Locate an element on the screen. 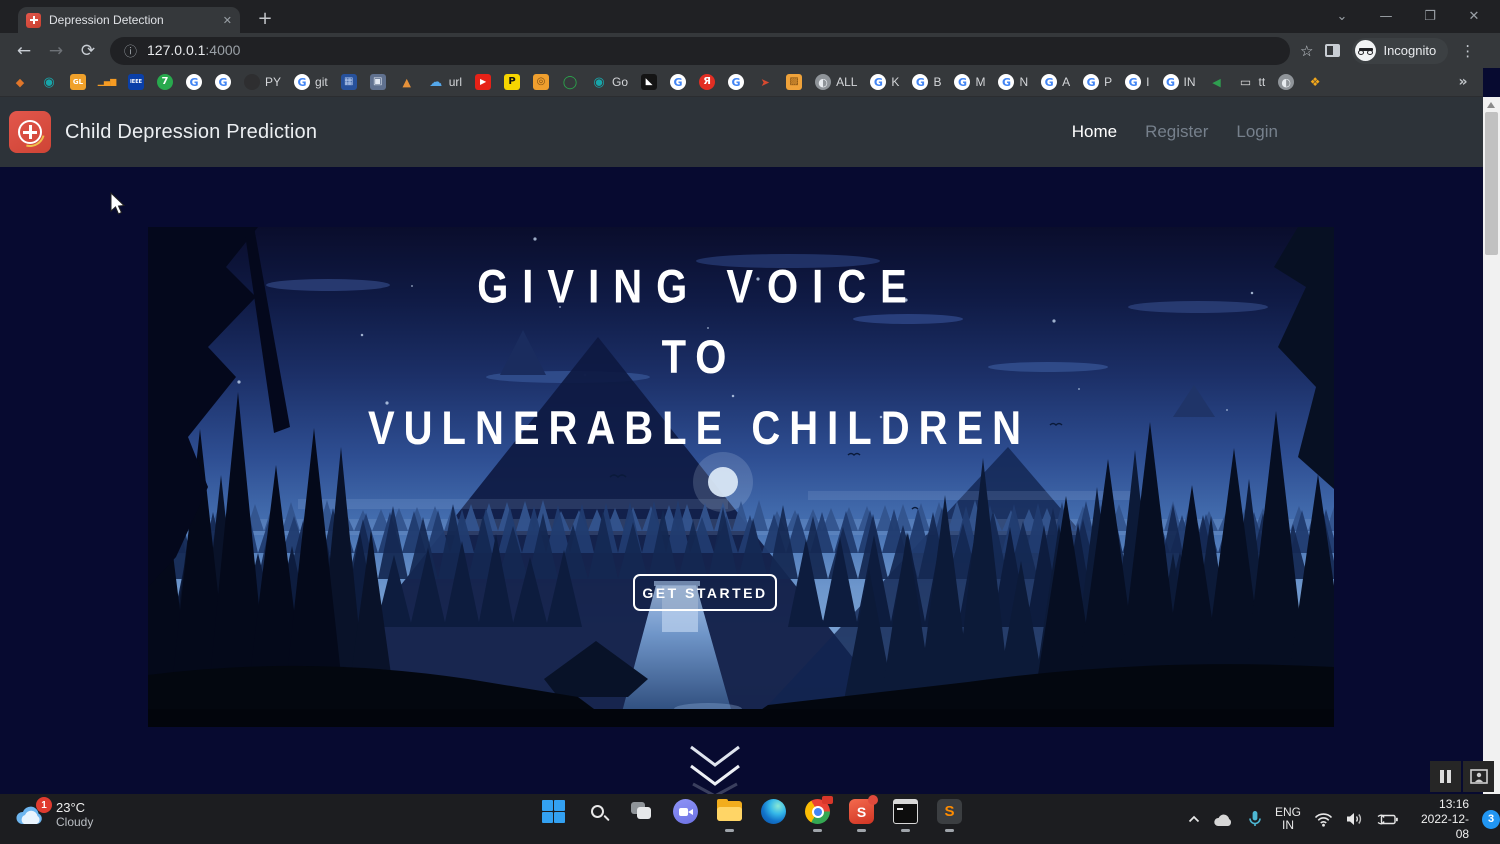  bookmark-globe-all-icon: ◐ is located at coordinates (823, 82).